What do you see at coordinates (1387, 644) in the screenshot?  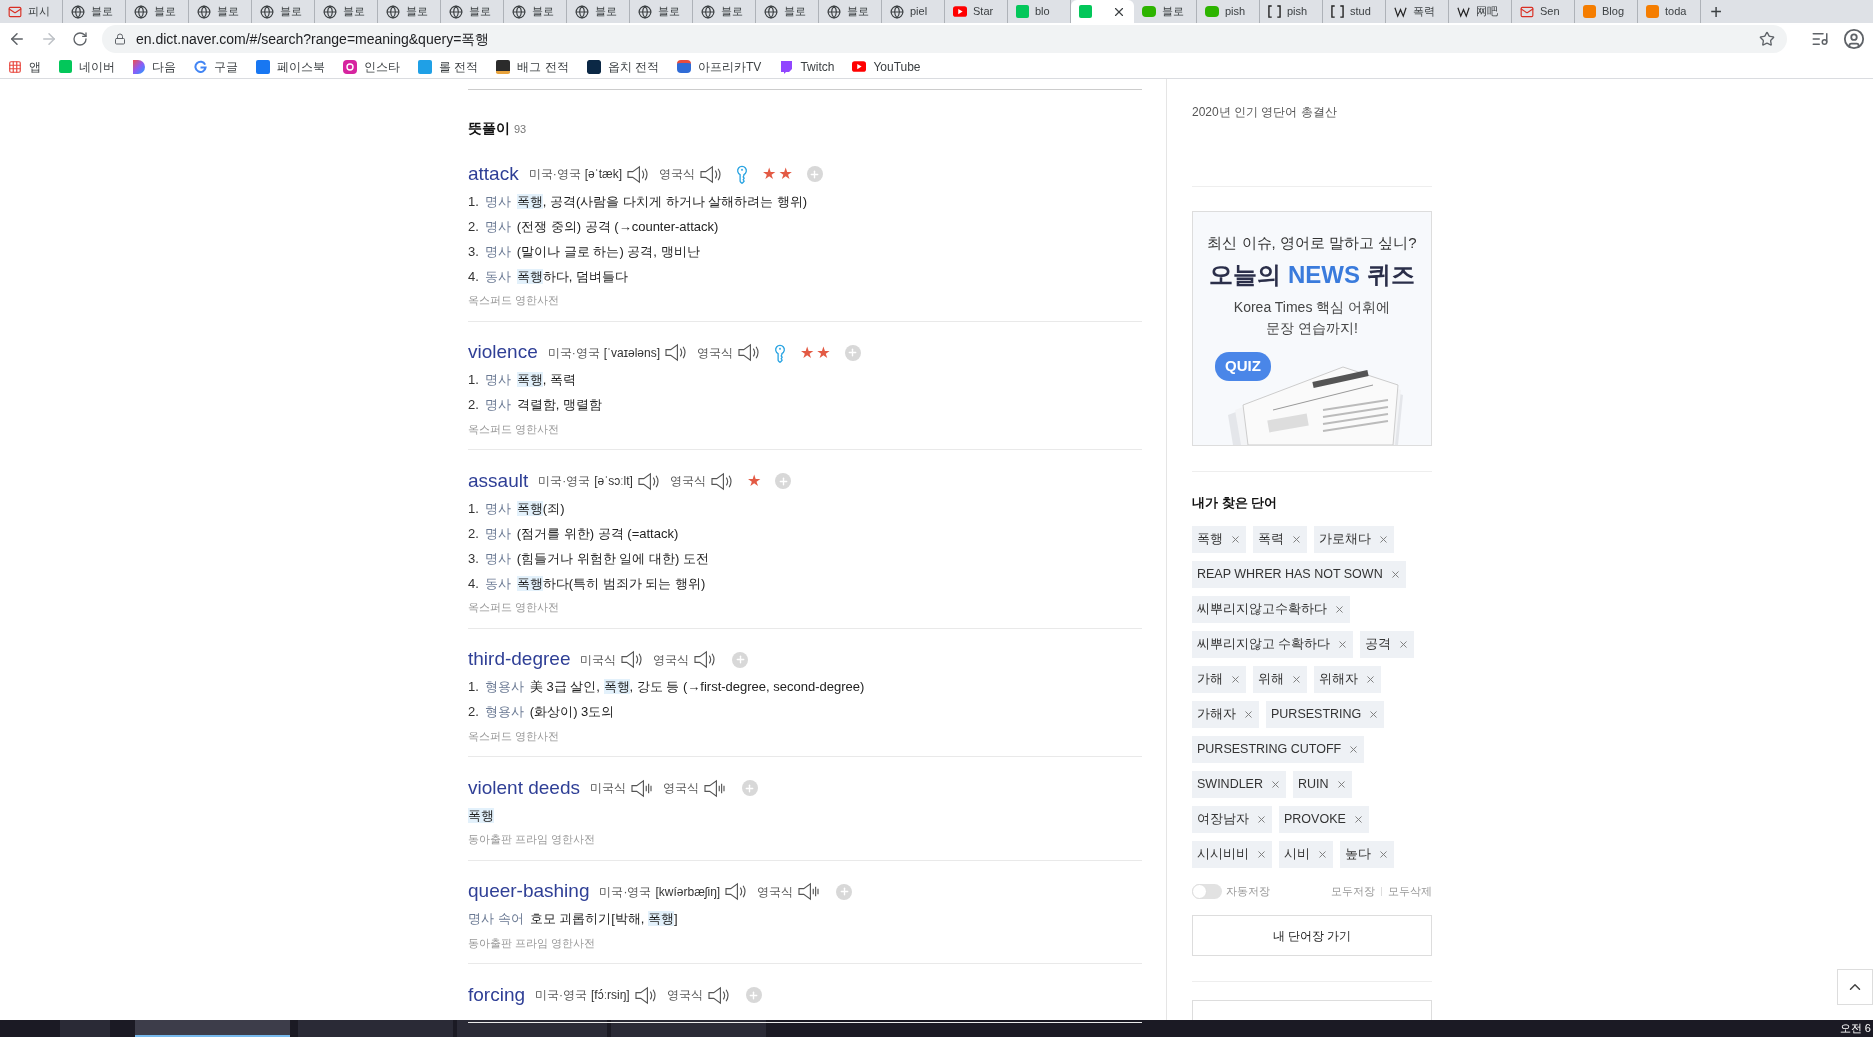 I see `history-word-chip: 공격` at bounding box center [1387, 644].